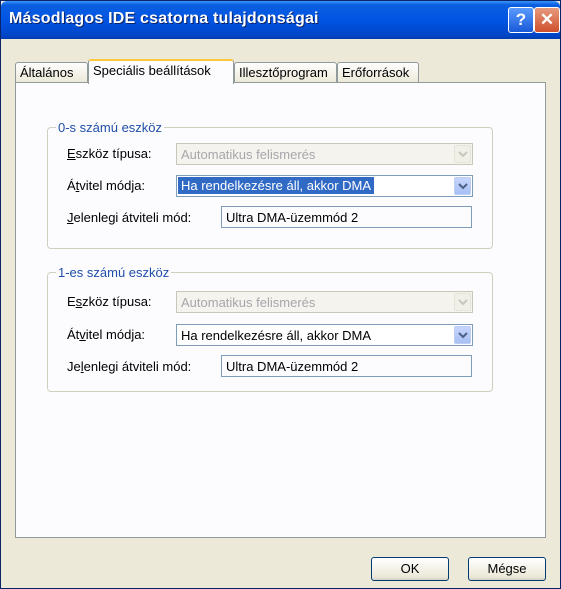 This screenshot has height=589, width=561. What do you see at coordinates (248, 302) in the screenshot?
I see `device1-type-value: Automatikus felismerés` at bounding box center [248, 302].